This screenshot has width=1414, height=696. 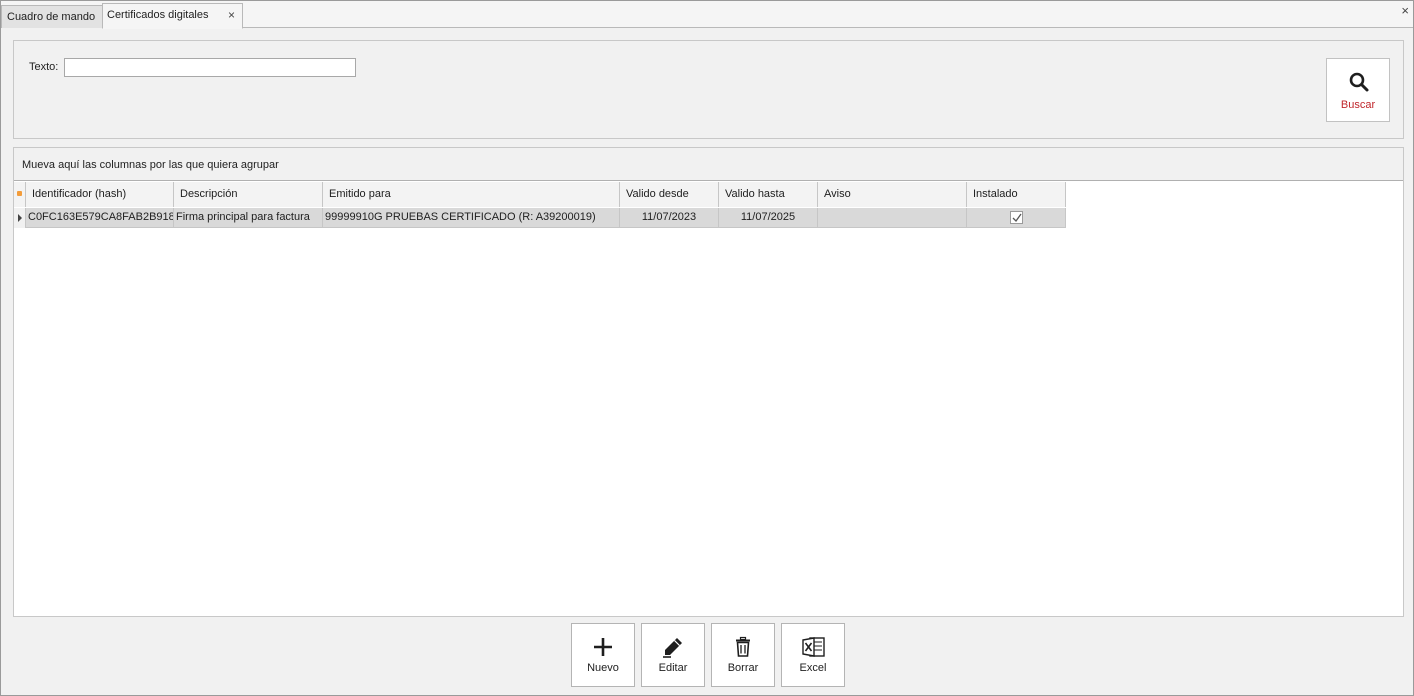 I want to click on search-icon, so click(x=1359, y=83).